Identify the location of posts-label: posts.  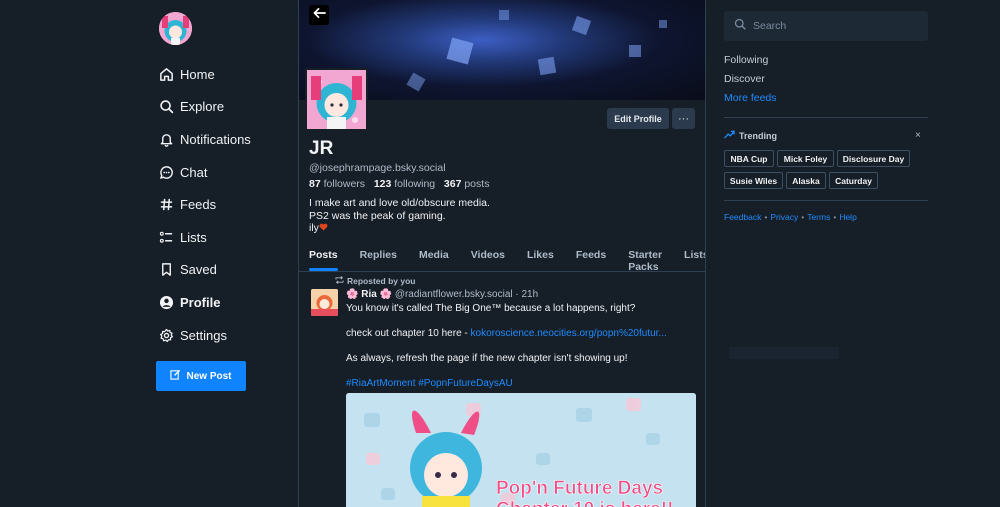
(477, 184).